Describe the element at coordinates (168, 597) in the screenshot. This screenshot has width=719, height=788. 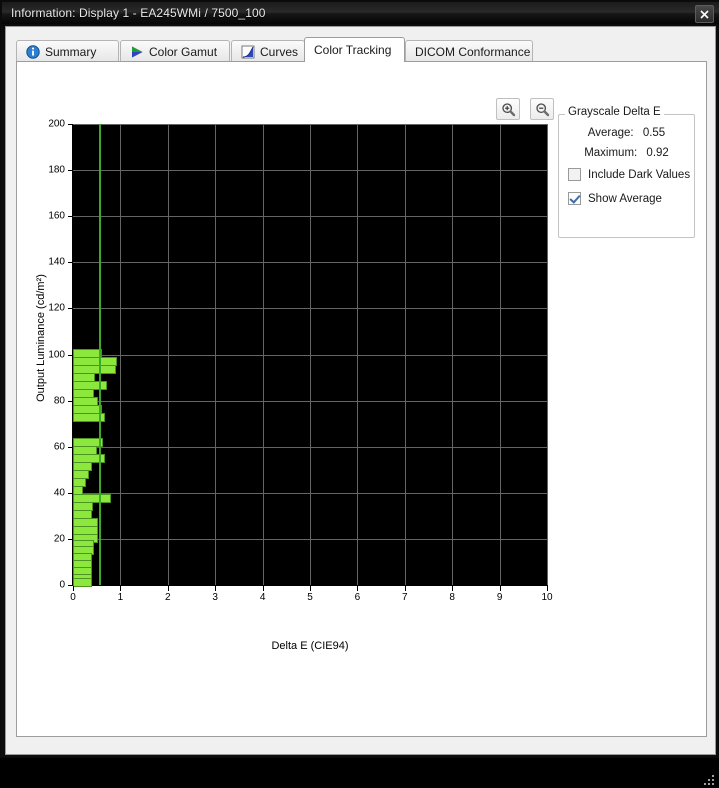
I see `x-tick-label: 2` at that location.